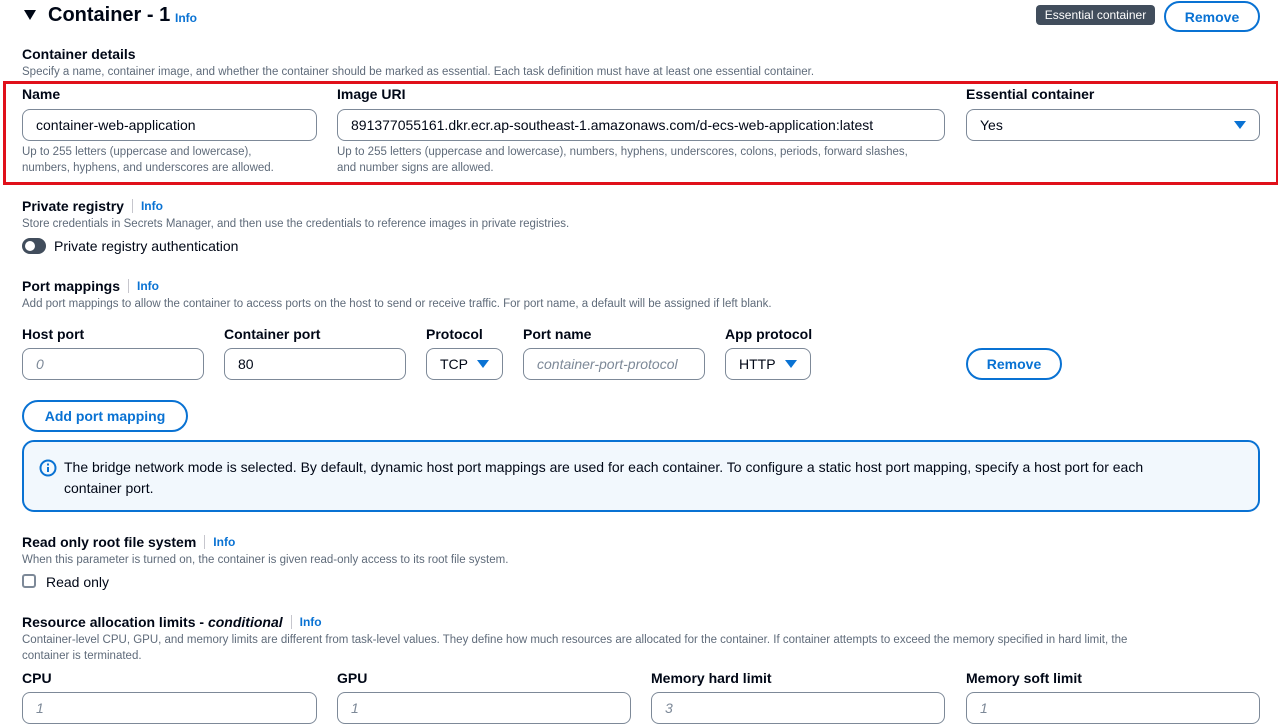 This screenshot has height=724, width=1278. Describe the element at coordinates (607, 364) in the screenshot. I see `port-name-placeholder: container-port-protocol` at that location.